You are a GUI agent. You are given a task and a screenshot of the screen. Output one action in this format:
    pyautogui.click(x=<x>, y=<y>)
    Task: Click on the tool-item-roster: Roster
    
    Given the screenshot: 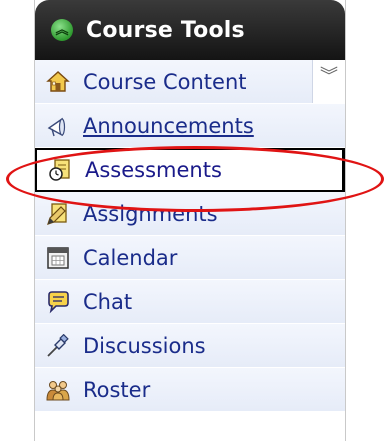 What is the action you would take?
    pyautogui.click(x=190, y=390)
    